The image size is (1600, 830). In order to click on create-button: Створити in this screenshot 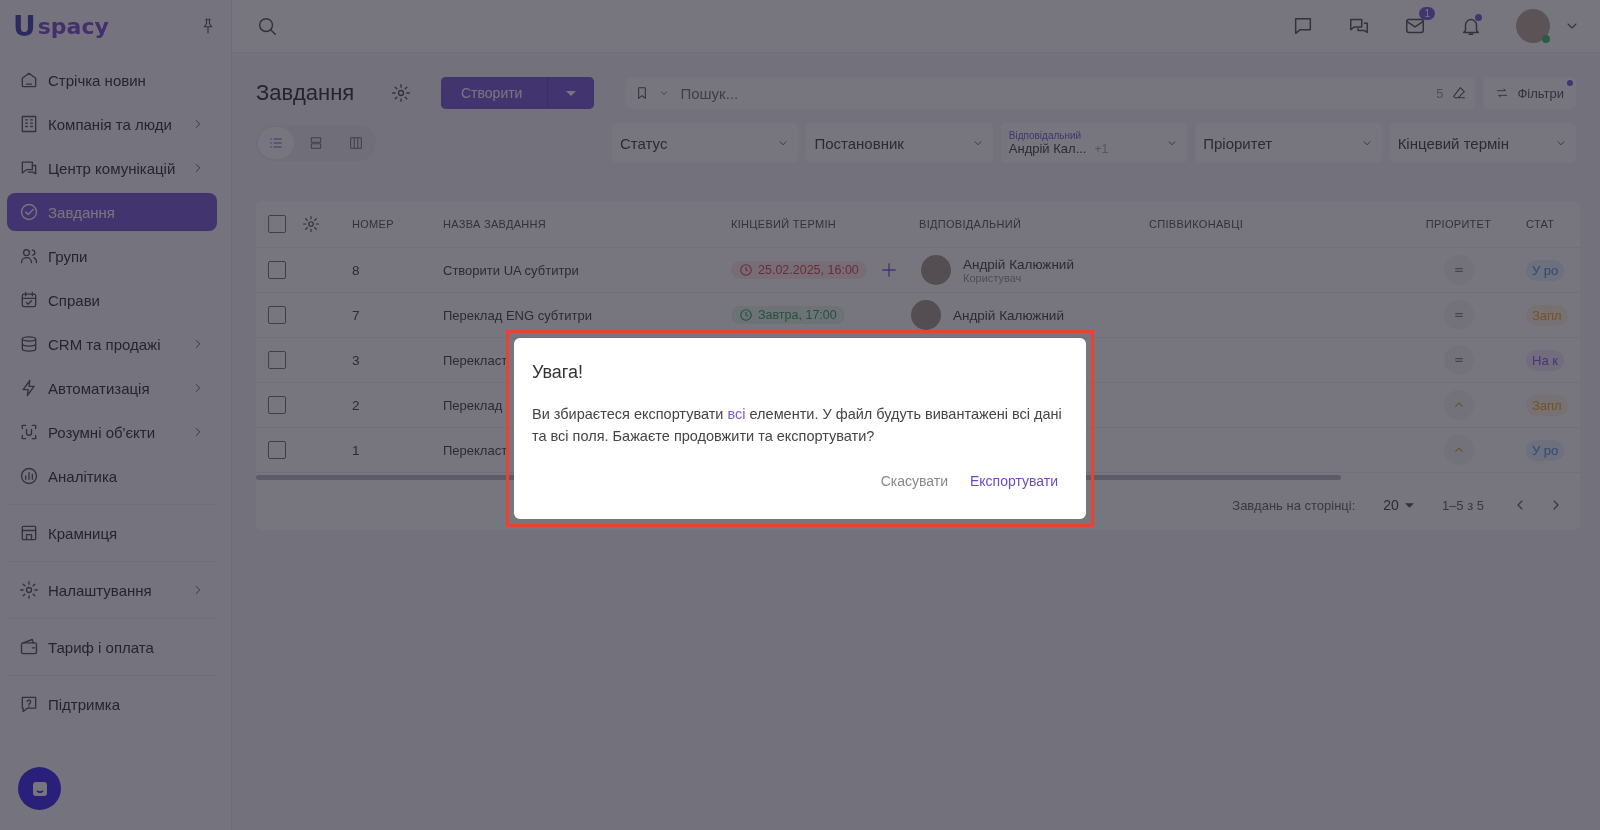, I will do `click(495, 93)`.